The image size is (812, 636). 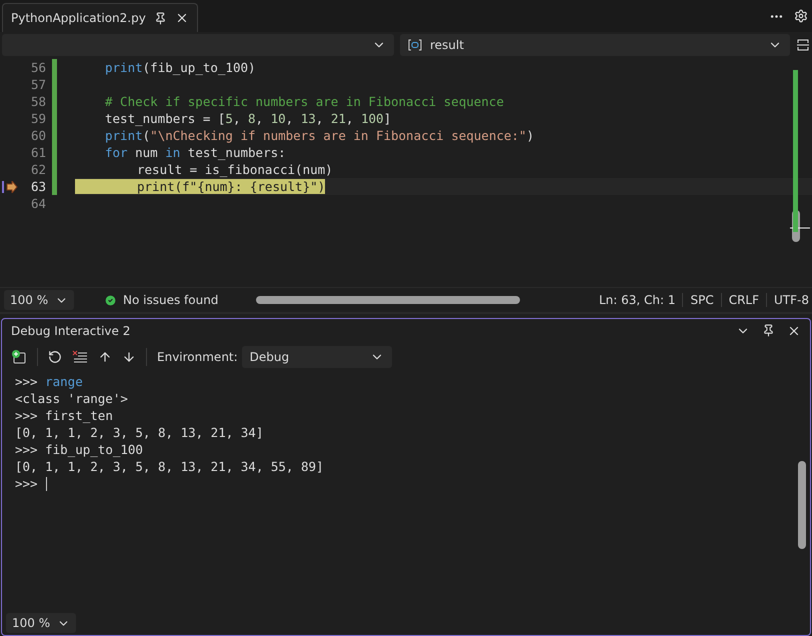 What do you see at coordinates (105, 357) in the screenshot?
I see `history-up-icon` at bounding box center [105, 357].